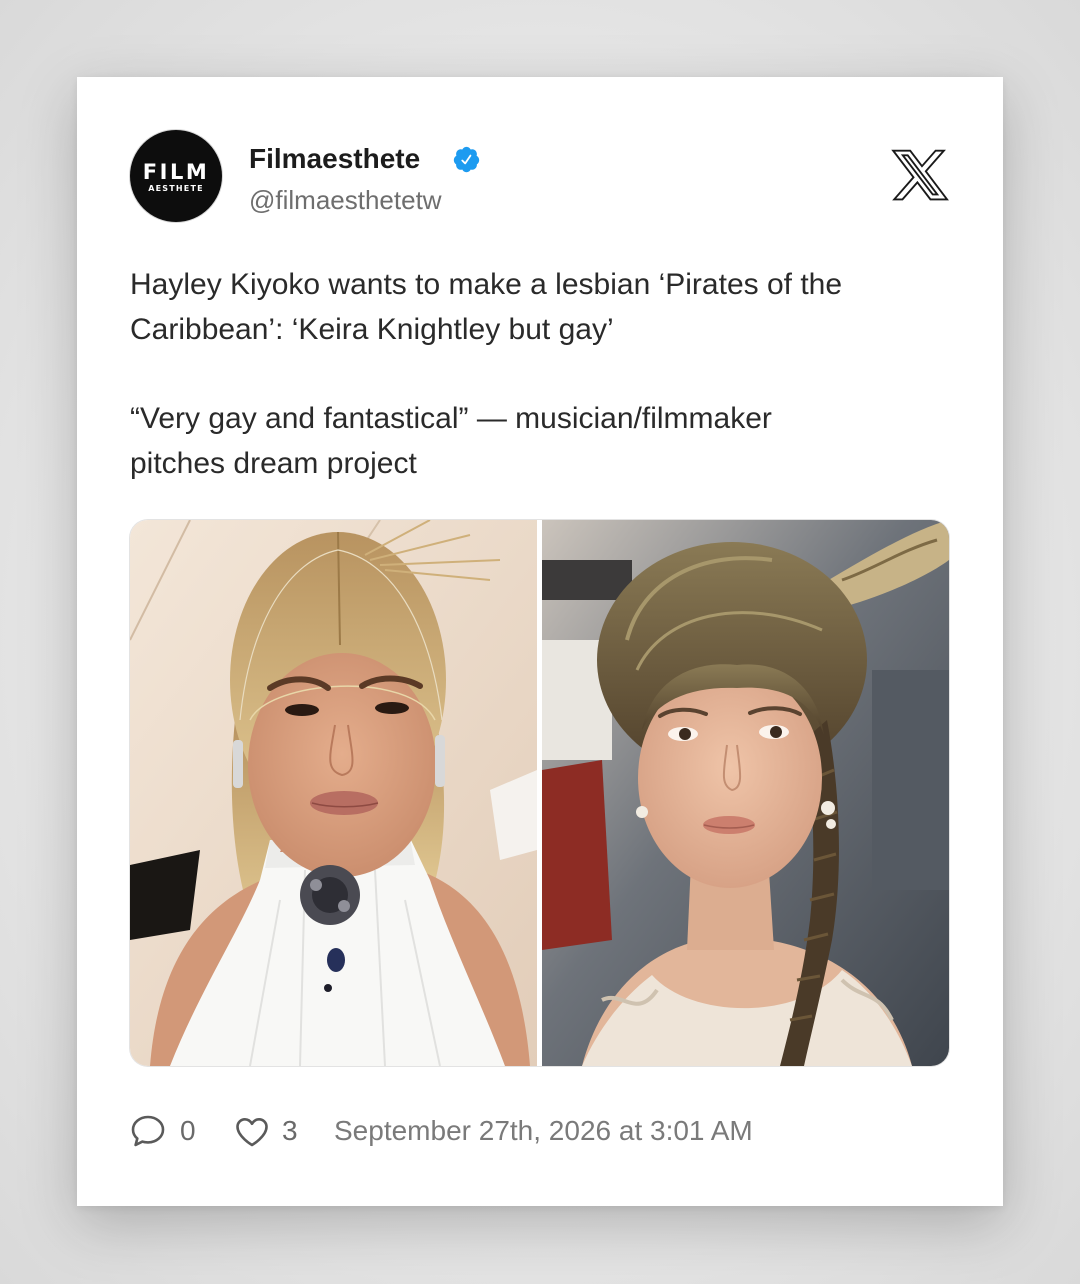  I want to click on tweet-line: pitches dream project, so click(273, 463).